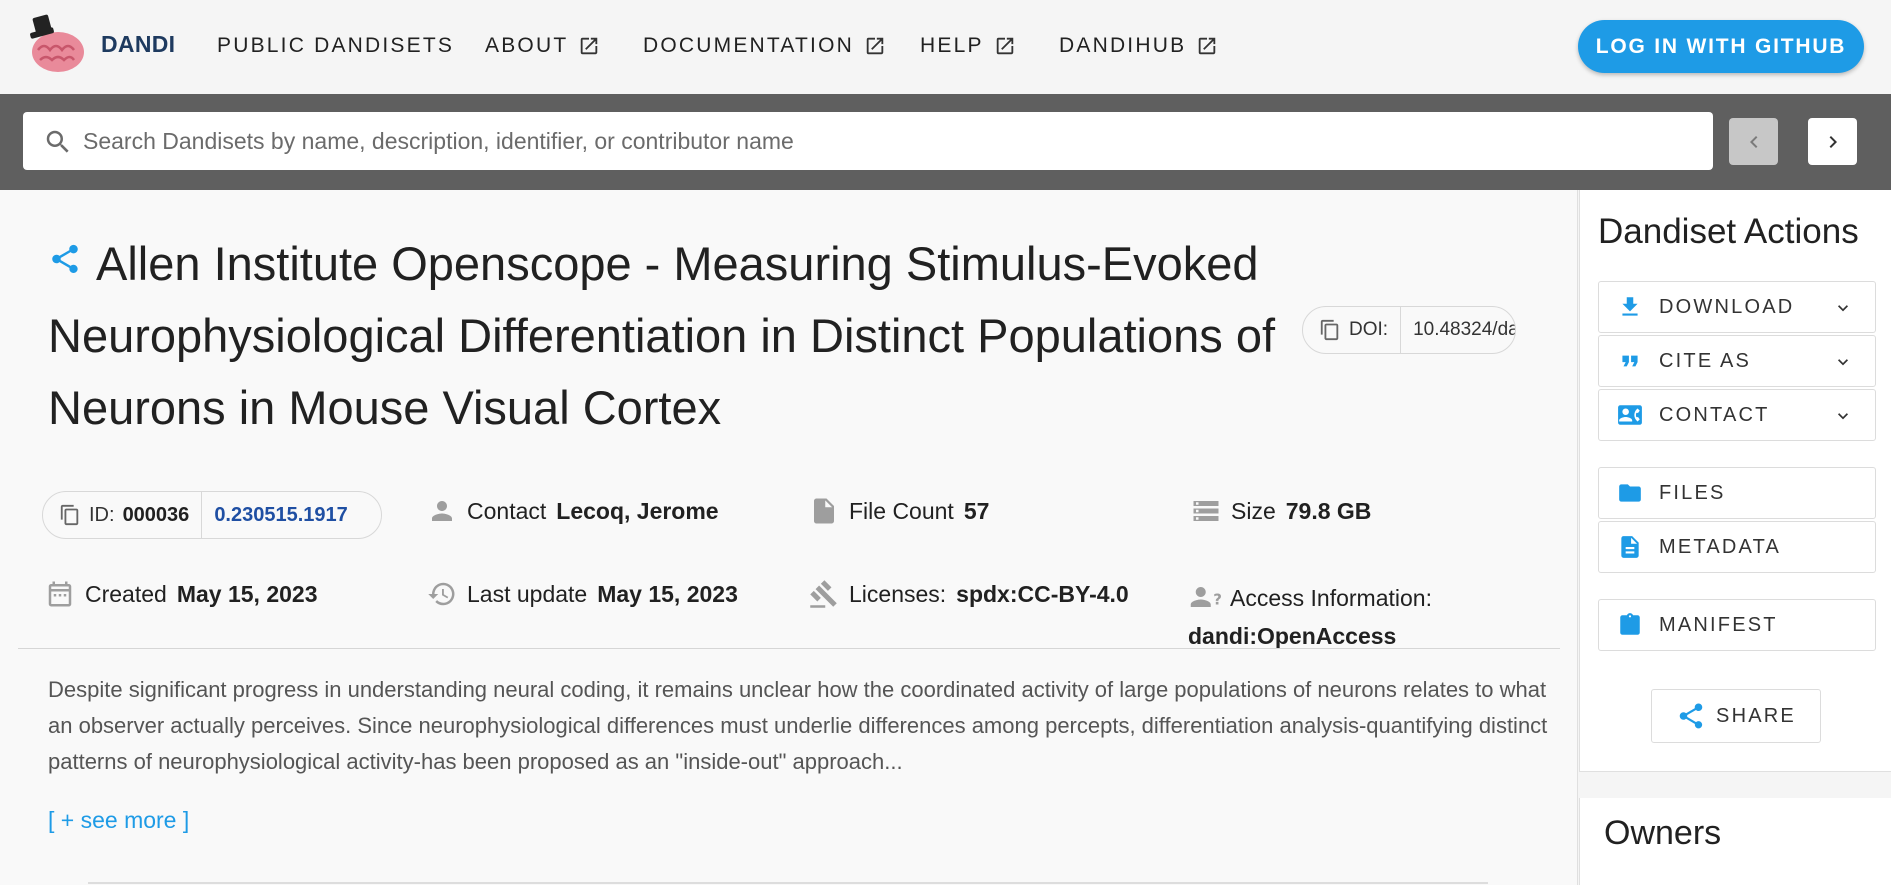 Image resolution: width=1891 pixels, height=885 pixels. Describe the element at coordinates (1123, 45) in the screenshot. I see `nav-label: DANDIHUB` at that location.